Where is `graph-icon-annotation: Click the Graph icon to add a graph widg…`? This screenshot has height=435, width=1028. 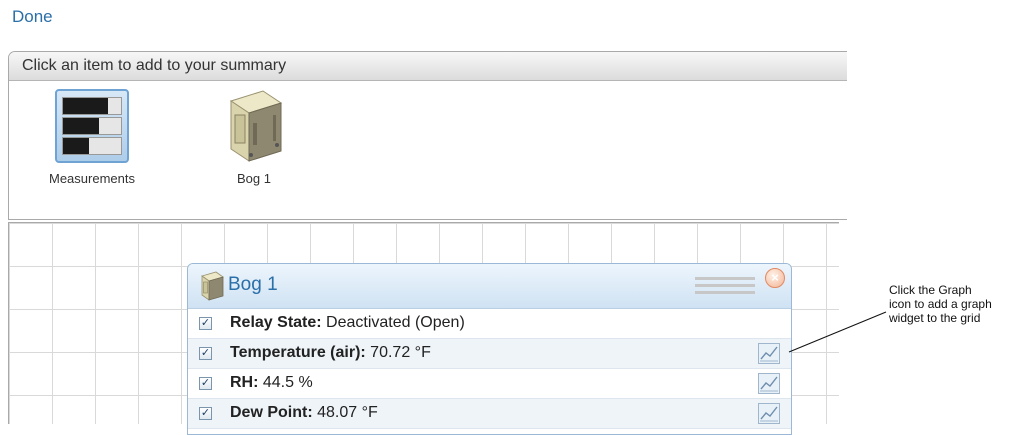 graph-icon-annotation: Click the Graph icon to add a graph widg… is located at coordinates (958, 304).